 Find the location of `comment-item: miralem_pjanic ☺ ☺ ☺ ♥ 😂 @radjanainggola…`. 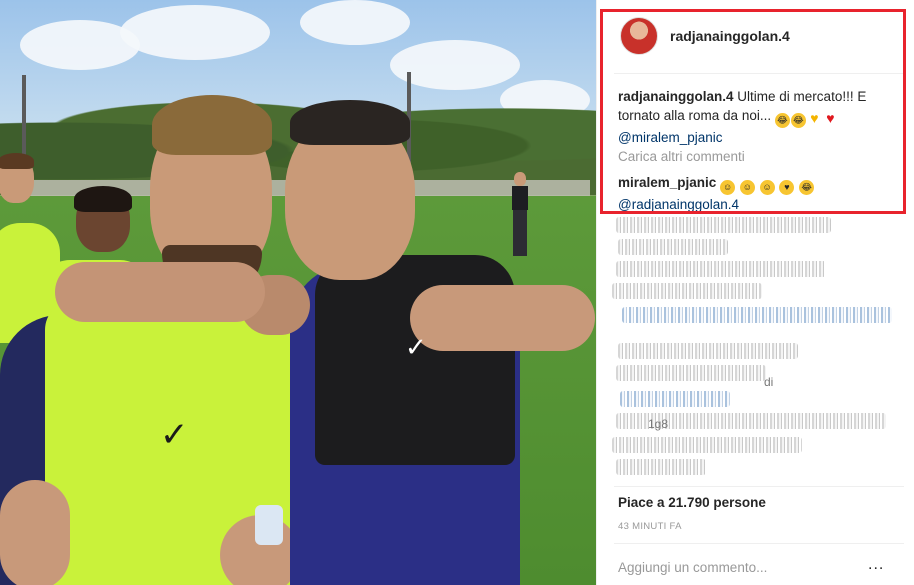

comment-item: miralem_pjanic ☺ ☺ ☺ ♥ 😂 @radjanainggola… is located at coordinates (760, 193).